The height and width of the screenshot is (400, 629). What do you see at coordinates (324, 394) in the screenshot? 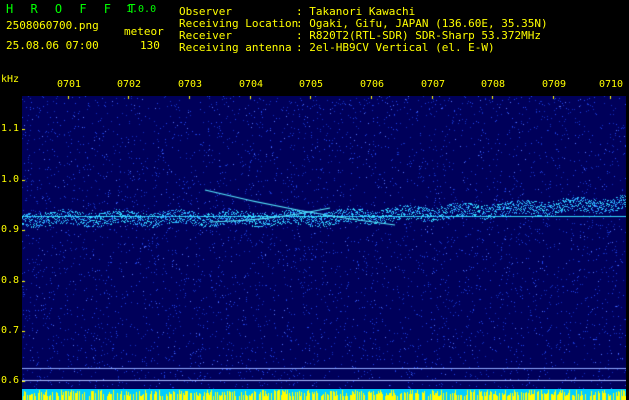
I see `signal-level-bar` at bounding box center [324, 394].